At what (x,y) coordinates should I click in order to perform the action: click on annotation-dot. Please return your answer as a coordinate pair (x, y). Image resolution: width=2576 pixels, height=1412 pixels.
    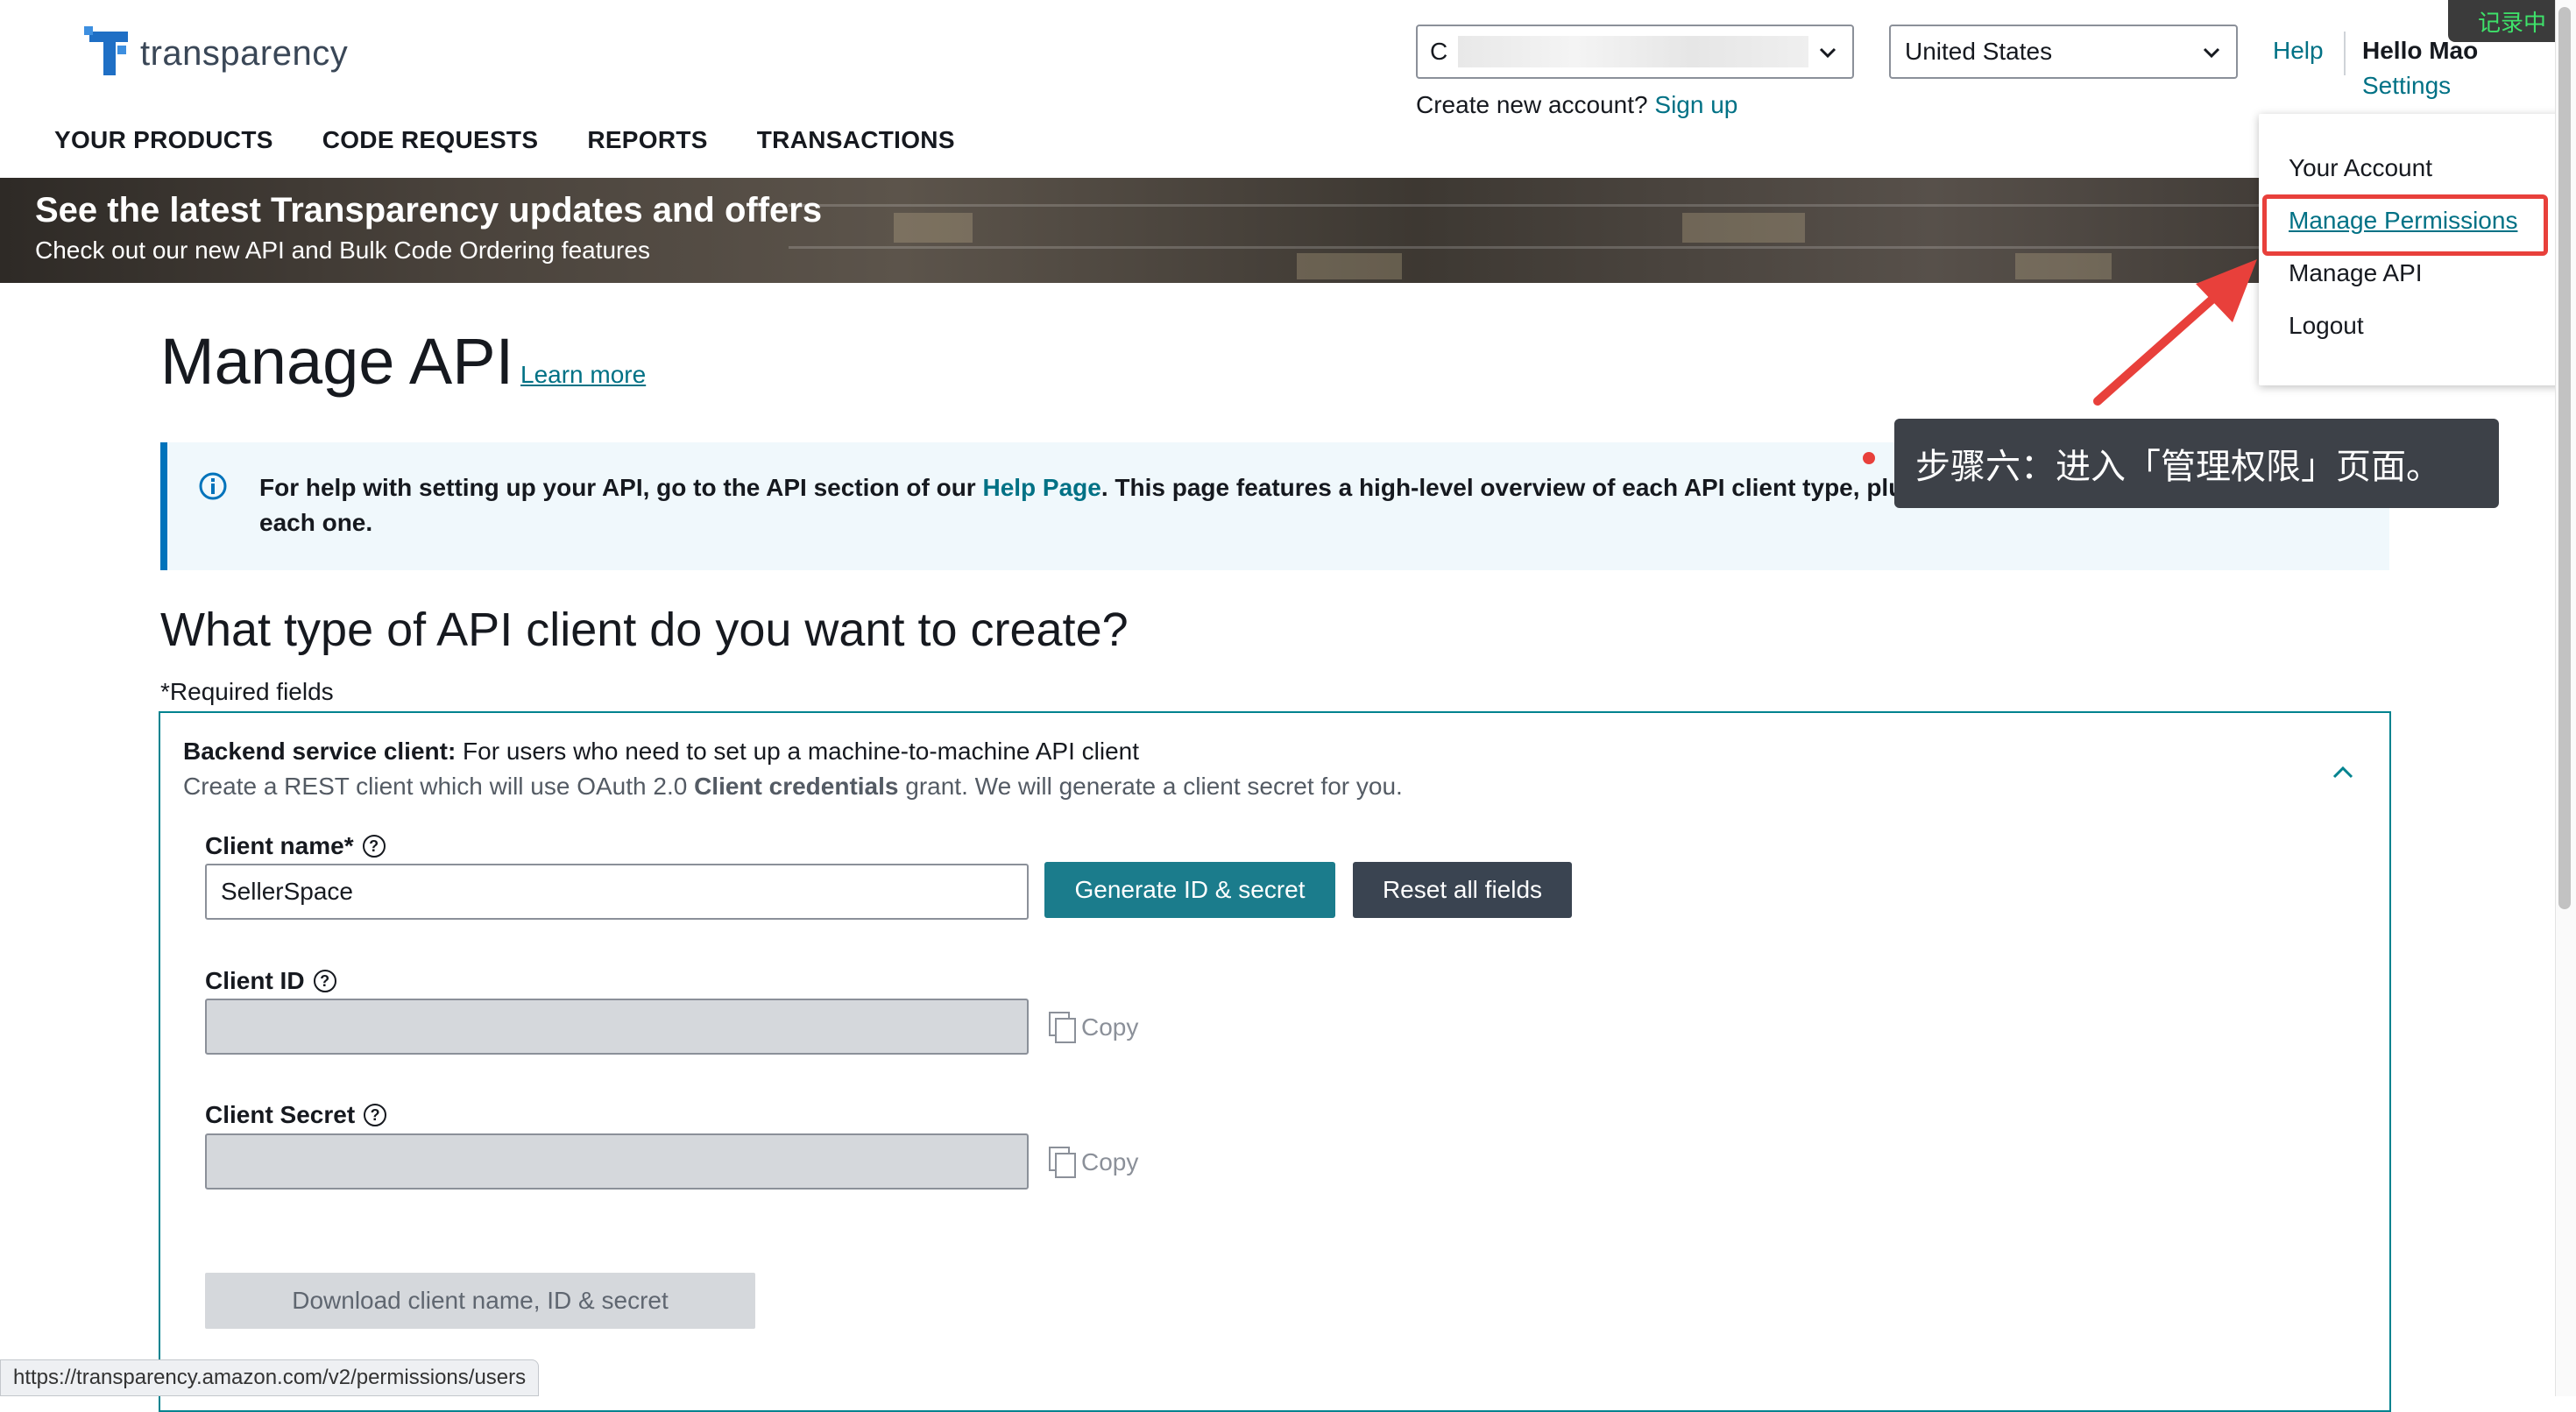
    Looking at the image, I should click on (1869, 458).